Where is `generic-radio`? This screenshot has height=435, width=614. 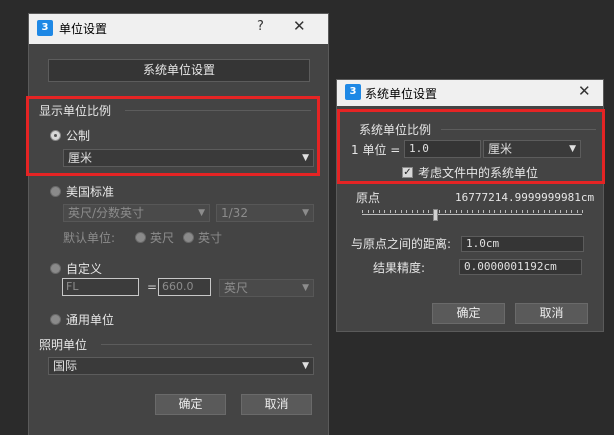 generic-radio is located at coordinates (55, 319).